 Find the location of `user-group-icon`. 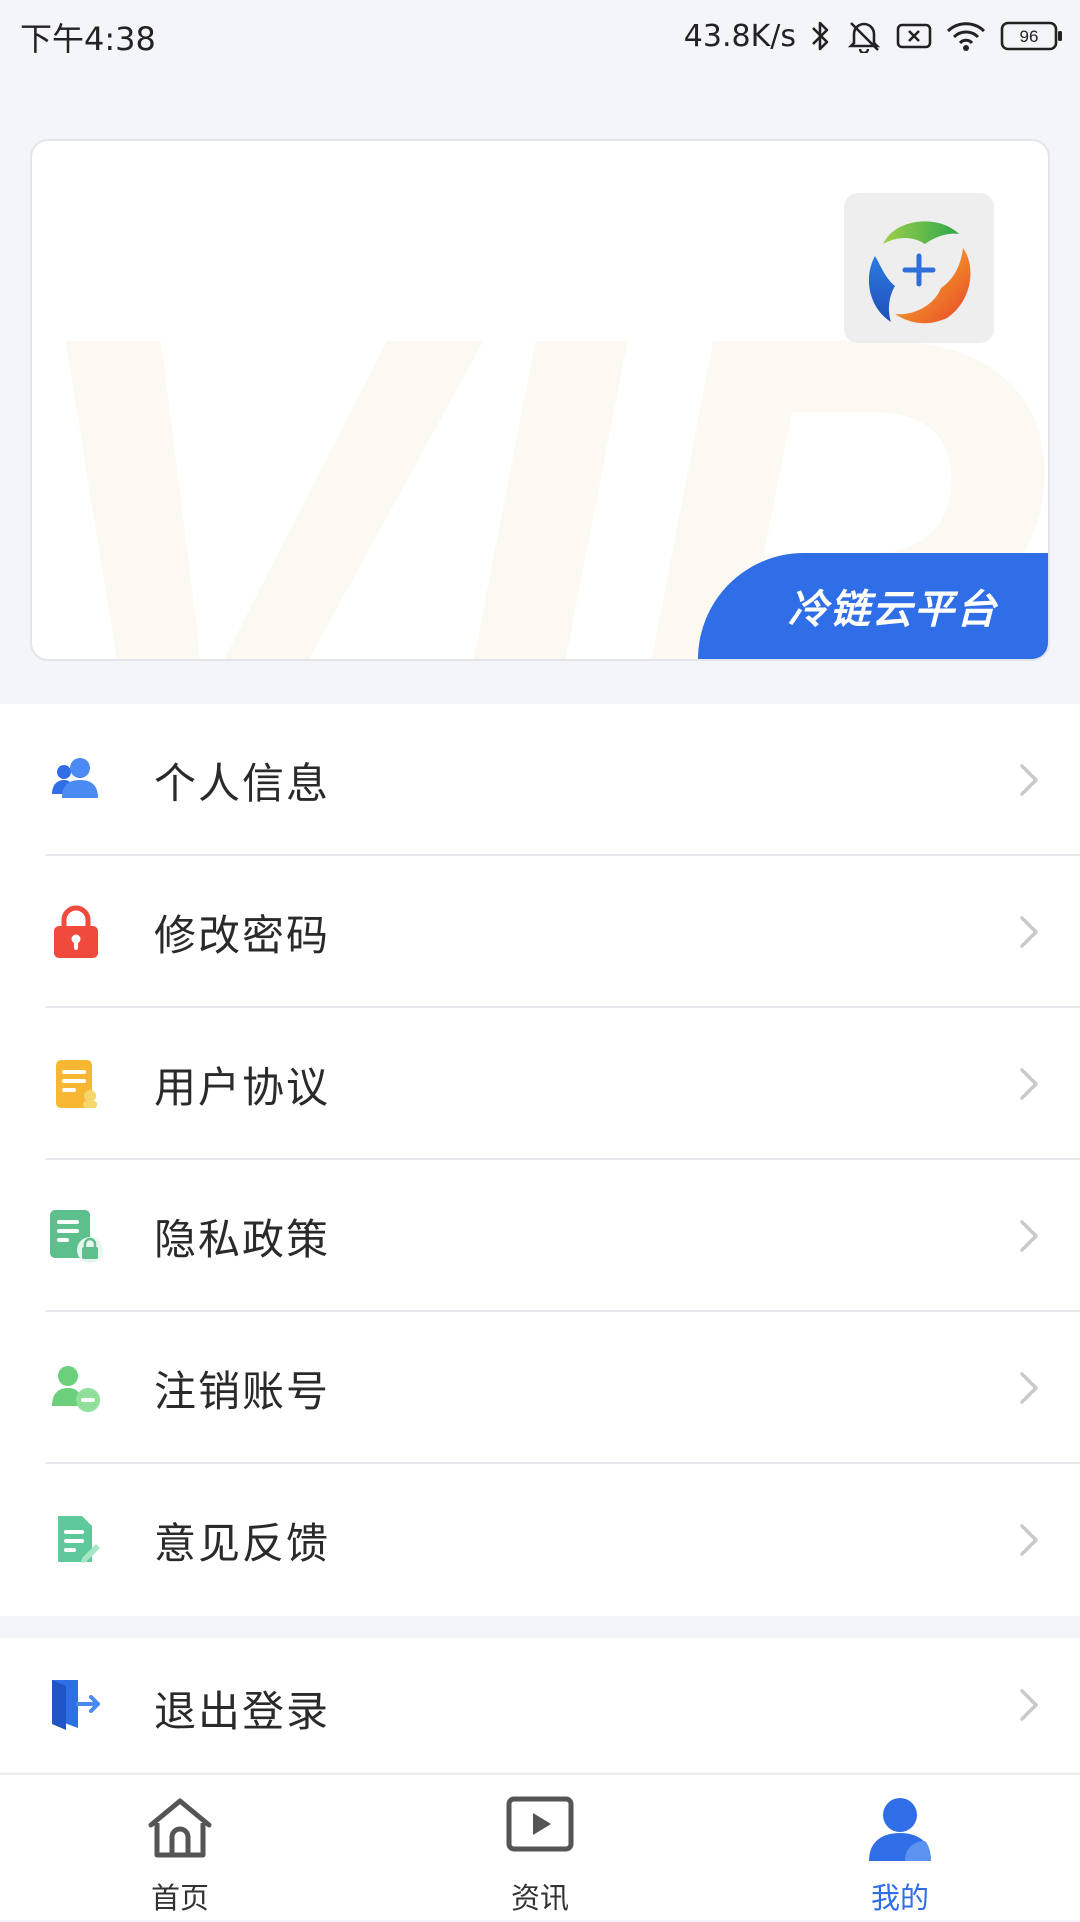

user-group-icon is located at coordinates (76, 780).